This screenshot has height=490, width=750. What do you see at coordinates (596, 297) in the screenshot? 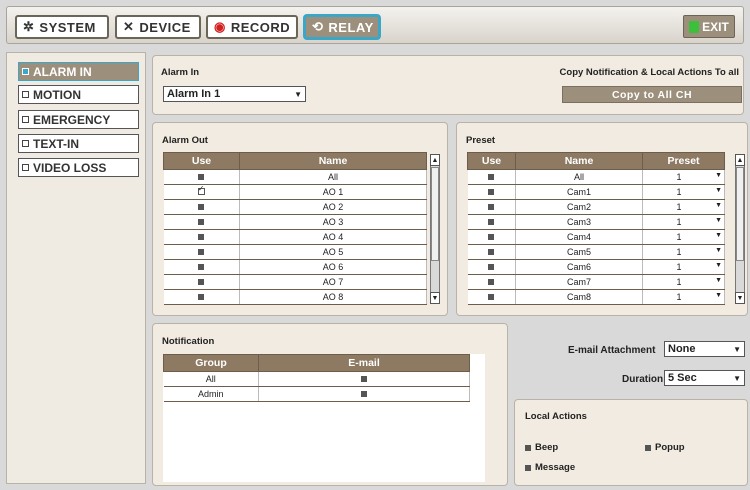
I see `table-row: Cam8 1 ▼` at bounding box center [596, 297].